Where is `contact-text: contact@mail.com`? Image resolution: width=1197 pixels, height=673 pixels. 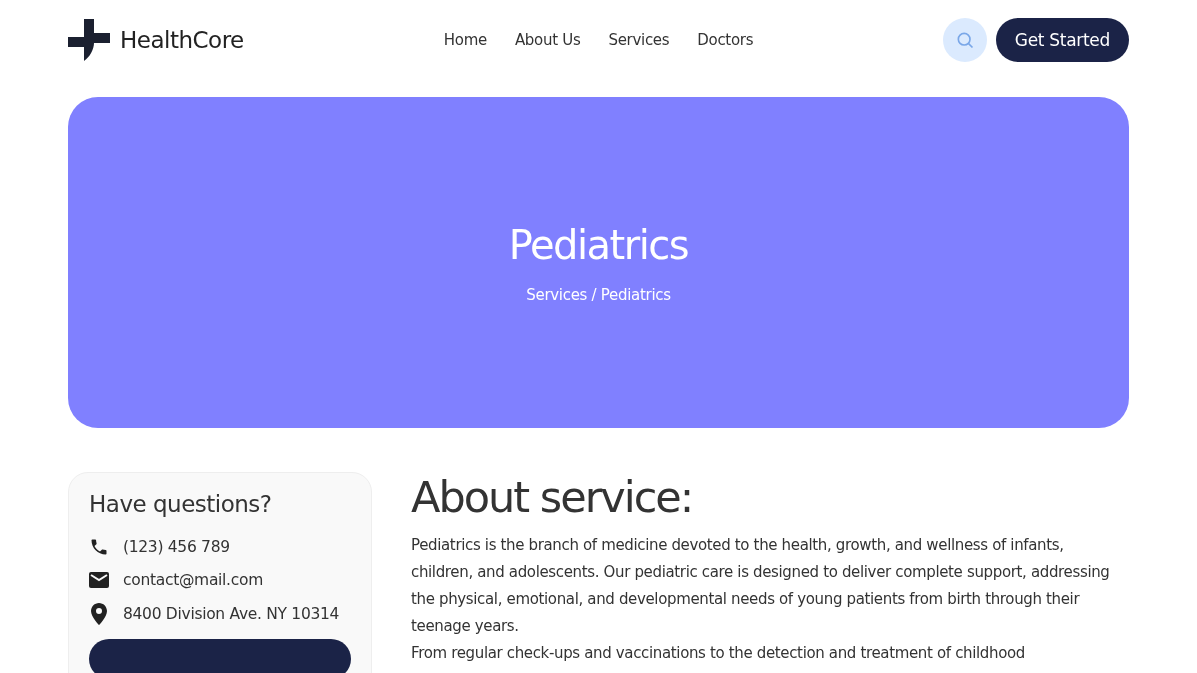
contact-text: contact@mail.com is located at coordinates (193, 580).